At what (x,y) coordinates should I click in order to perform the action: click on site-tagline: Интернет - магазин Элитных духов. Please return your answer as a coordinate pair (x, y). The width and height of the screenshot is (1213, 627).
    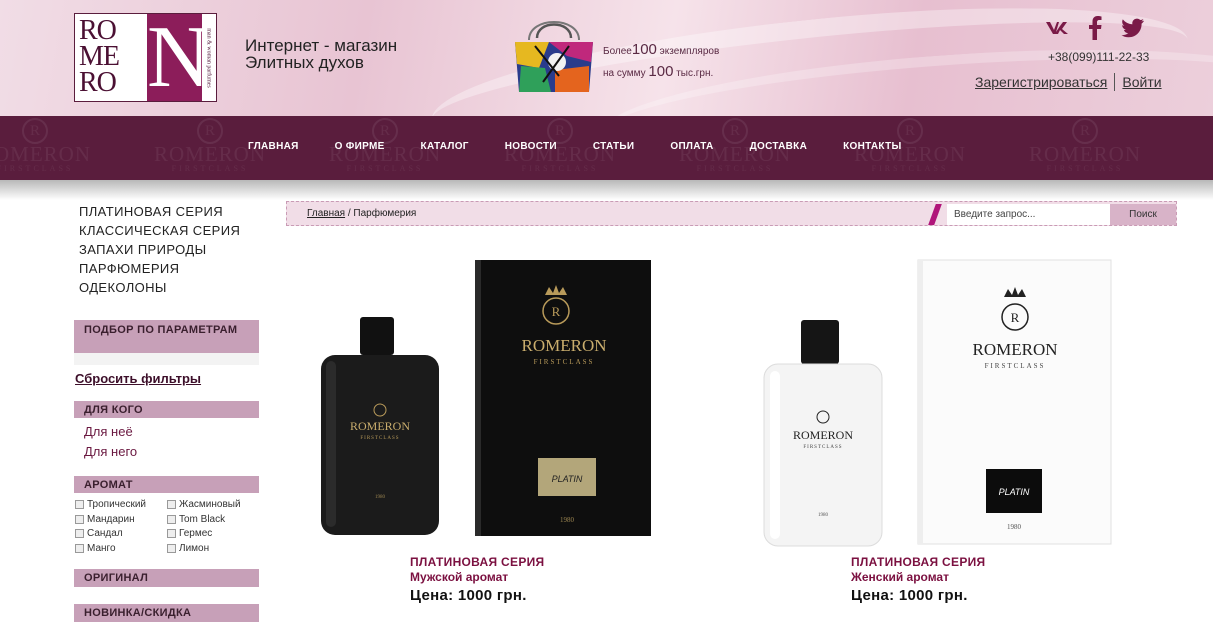
    Looking at the image, I should click on (321, 54).